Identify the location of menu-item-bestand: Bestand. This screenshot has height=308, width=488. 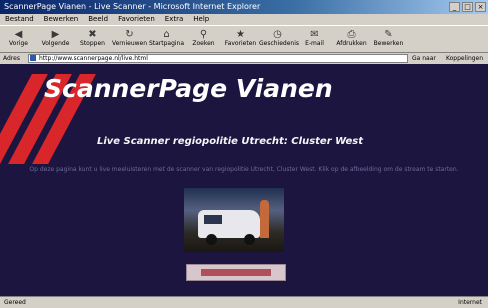
(19, 19).